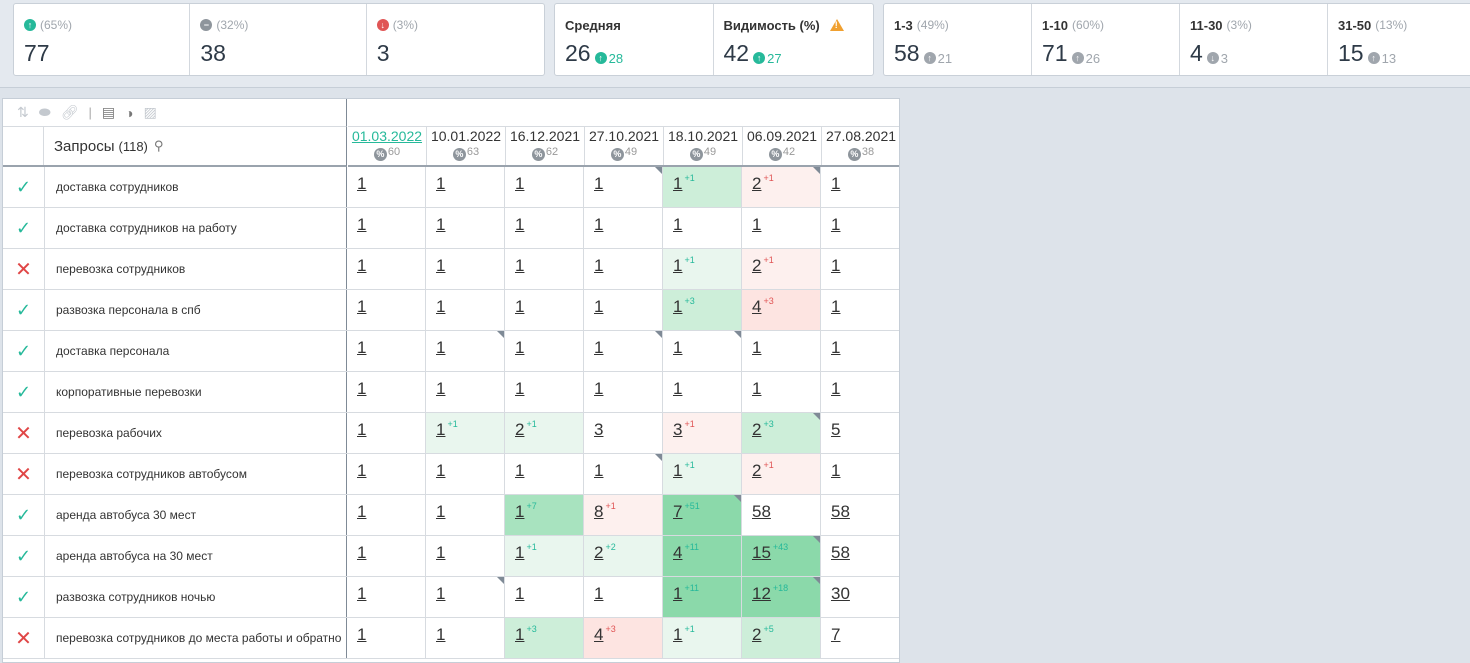 The width and height of the screenshot is (1470, 663). Describe the element at coordinates (1254, 39) in the screenshot. I see `stat-range-11-30: 11-30 (3%) 4 ↓ 3` at that location.